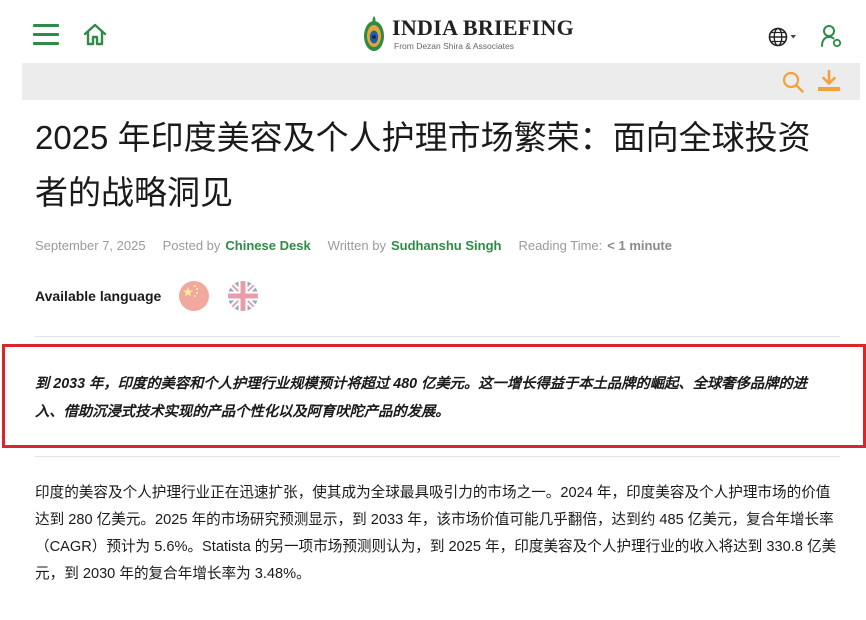 This screenshot has width=866, height=620. I want to click on chevron-down-icon, so click(793, 37).